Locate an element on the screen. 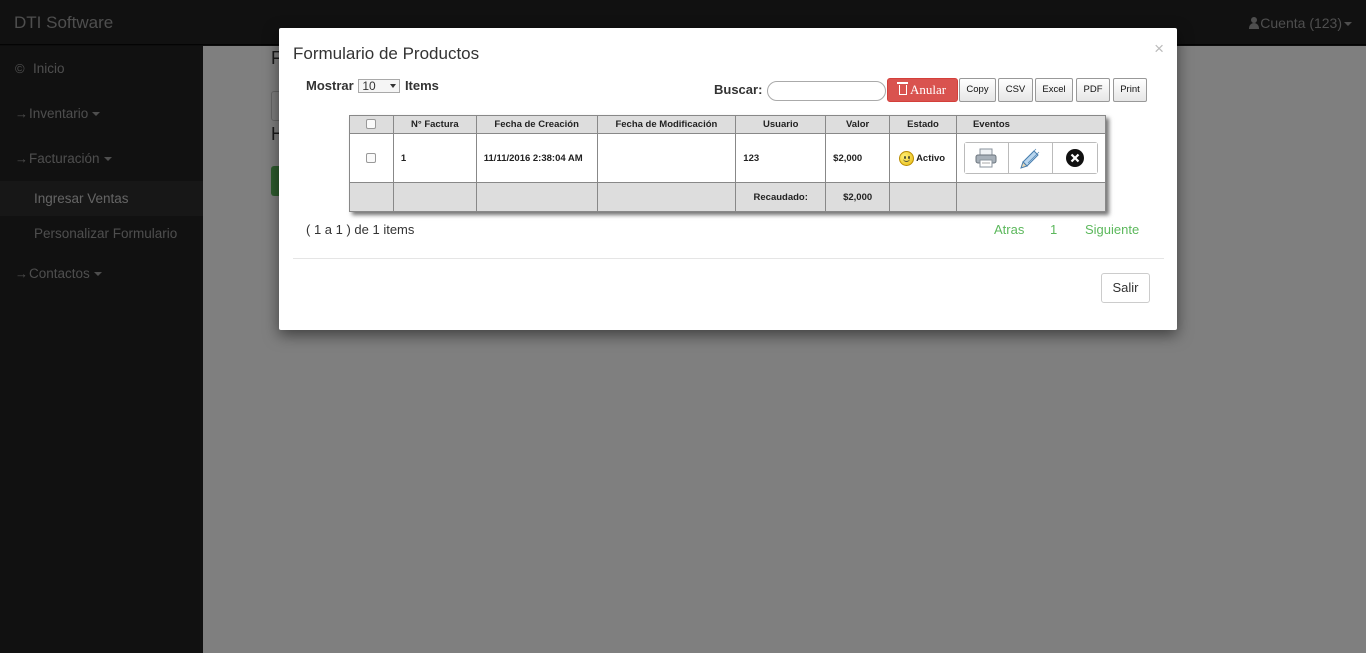 This screenshot has height=653, width=1366. column-header: Fecha de Modificación is located at coordinates (666, 124).